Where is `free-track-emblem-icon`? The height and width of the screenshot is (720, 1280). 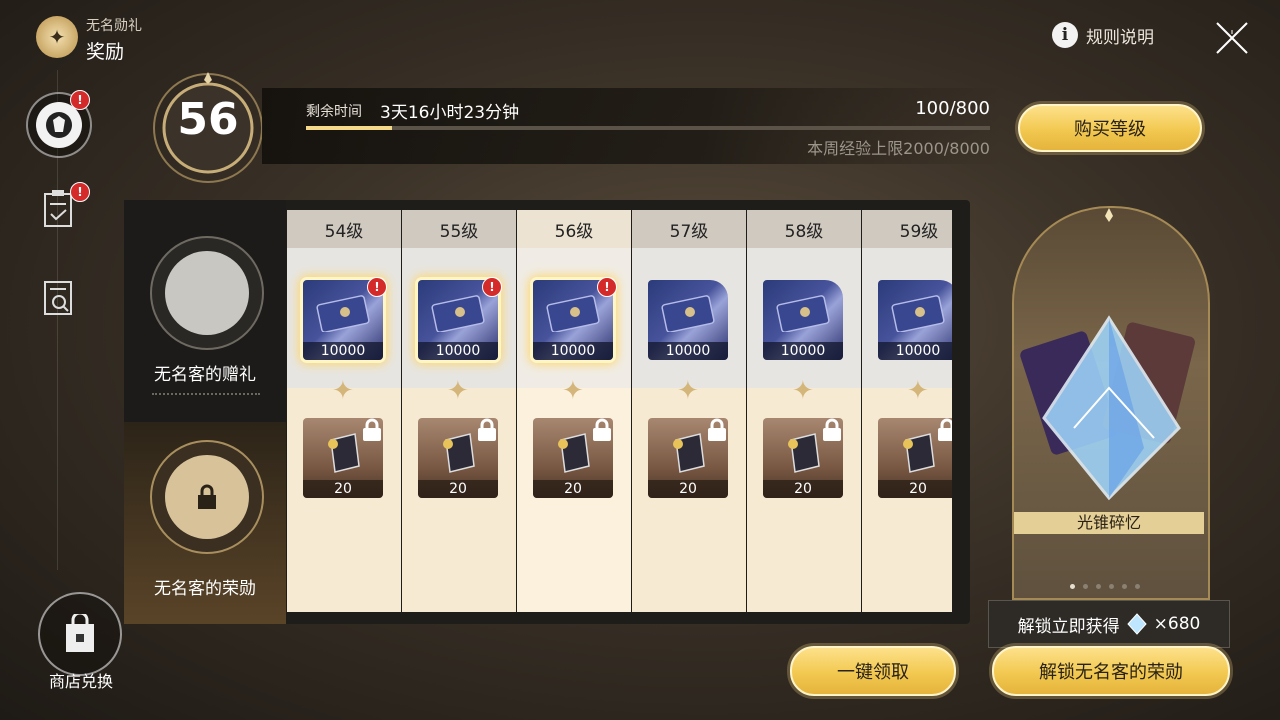 free-track-emblem-icon is located at coordinates (207, 293).